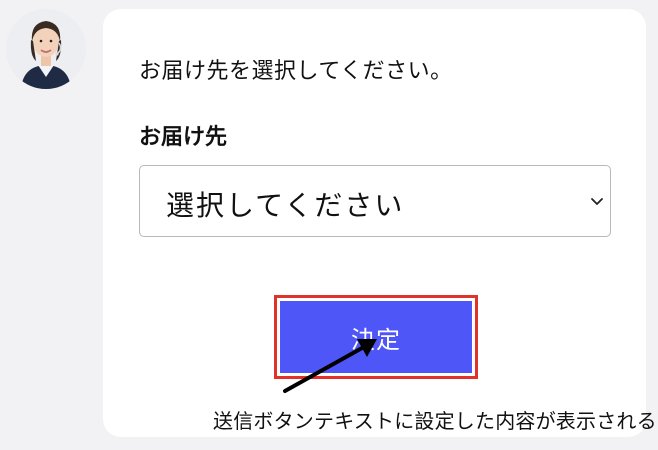 Image resolution: width=658 pixels, height=450 pixels. I want to click on prompt-text: お届け先を選択してください。, so click(296, 71).